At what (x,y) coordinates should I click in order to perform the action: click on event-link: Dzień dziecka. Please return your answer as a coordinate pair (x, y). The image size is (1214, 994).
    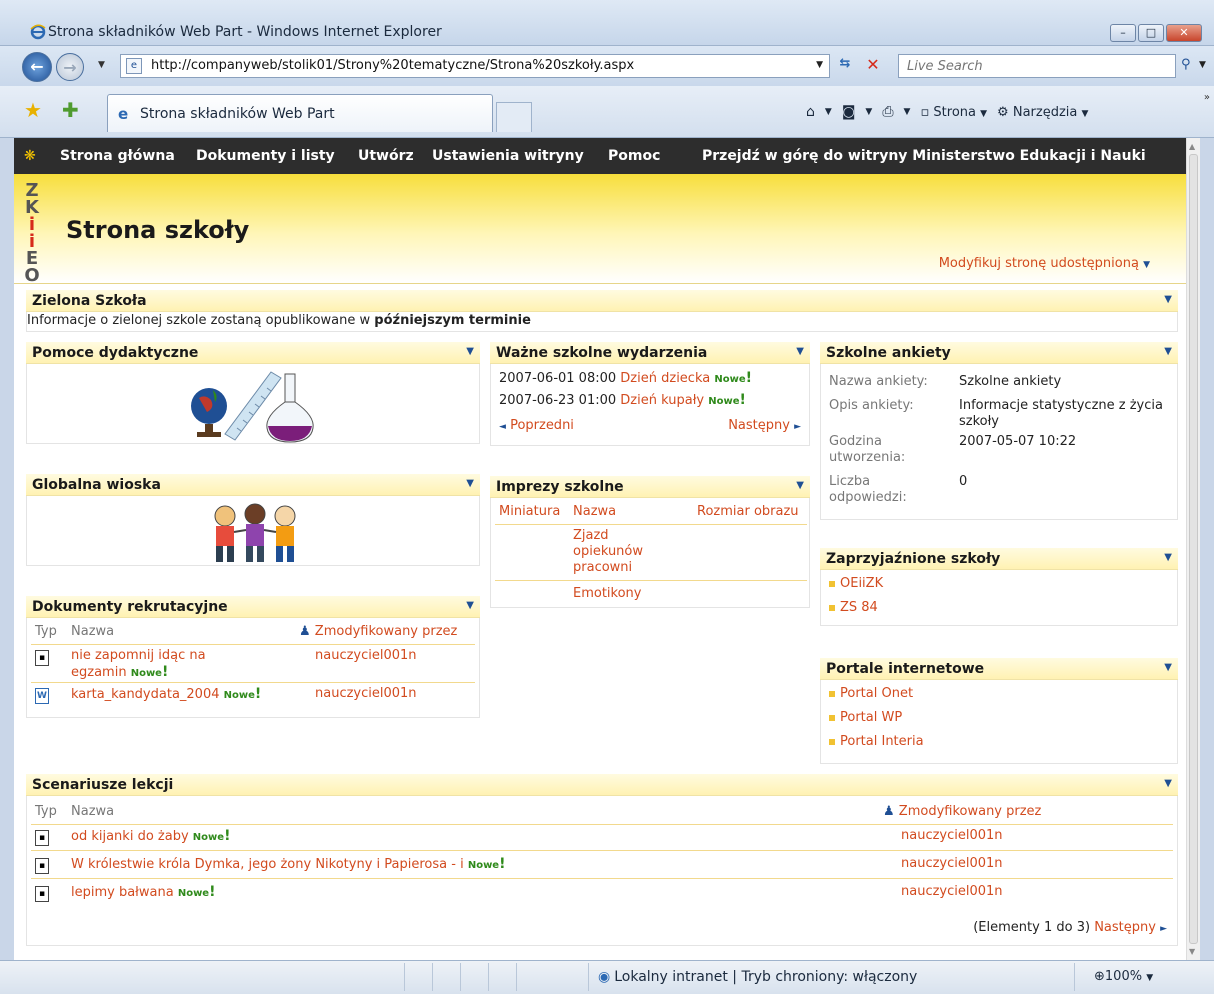
    Looking at the image, I should click on (665, 378).